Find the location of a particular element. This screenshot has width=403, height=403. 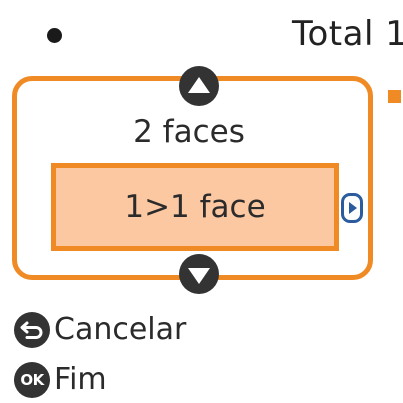

done-button: OK Fim is located at coordinates (60, 380).